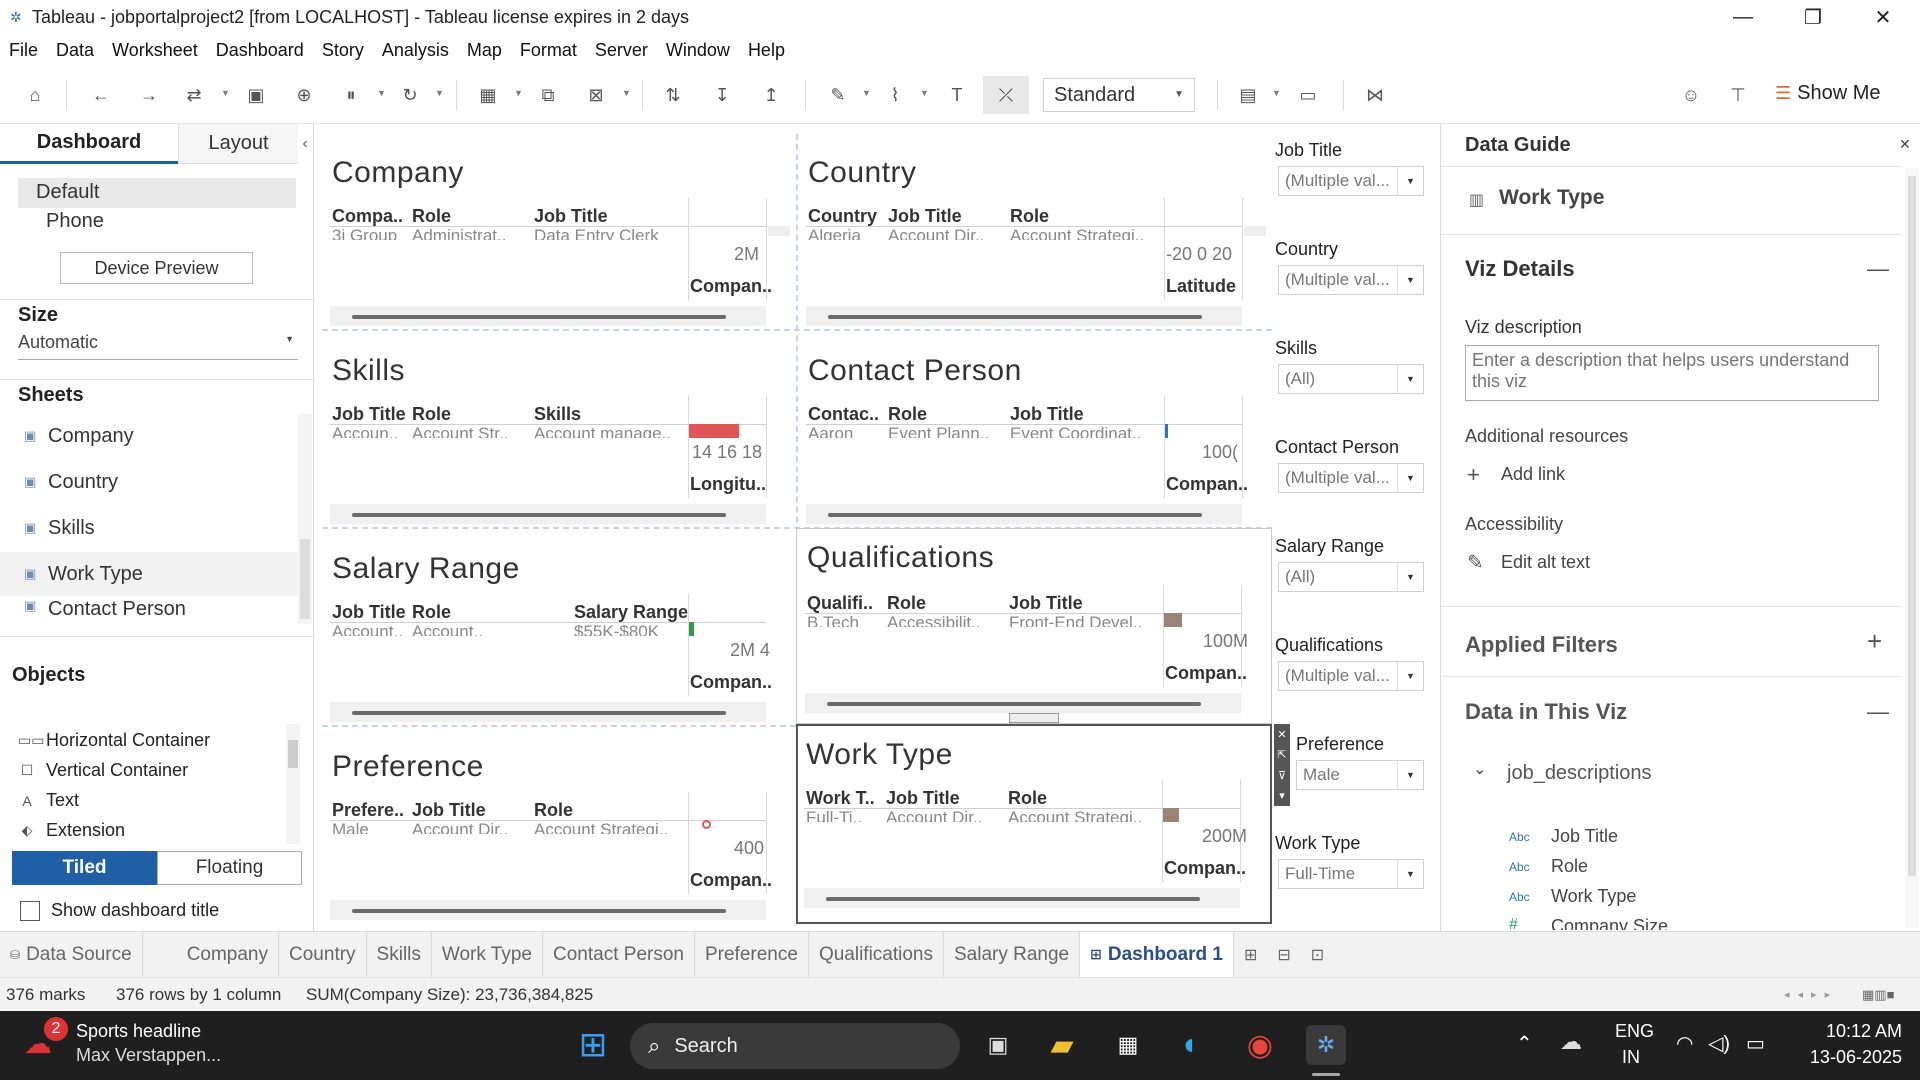 This screenshot has width=1920, height=1080. Describe the element at coordinates (924, 93) in the screenshot. I see `group-dropdown-icon: ▼` at that location.